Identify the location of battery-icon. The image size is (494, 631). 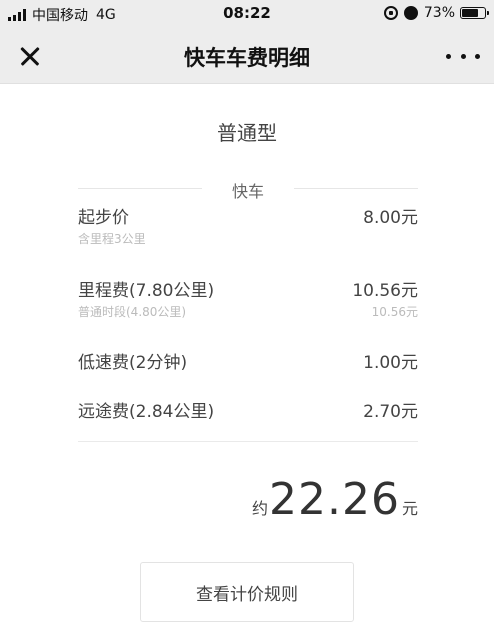
(474, 13).